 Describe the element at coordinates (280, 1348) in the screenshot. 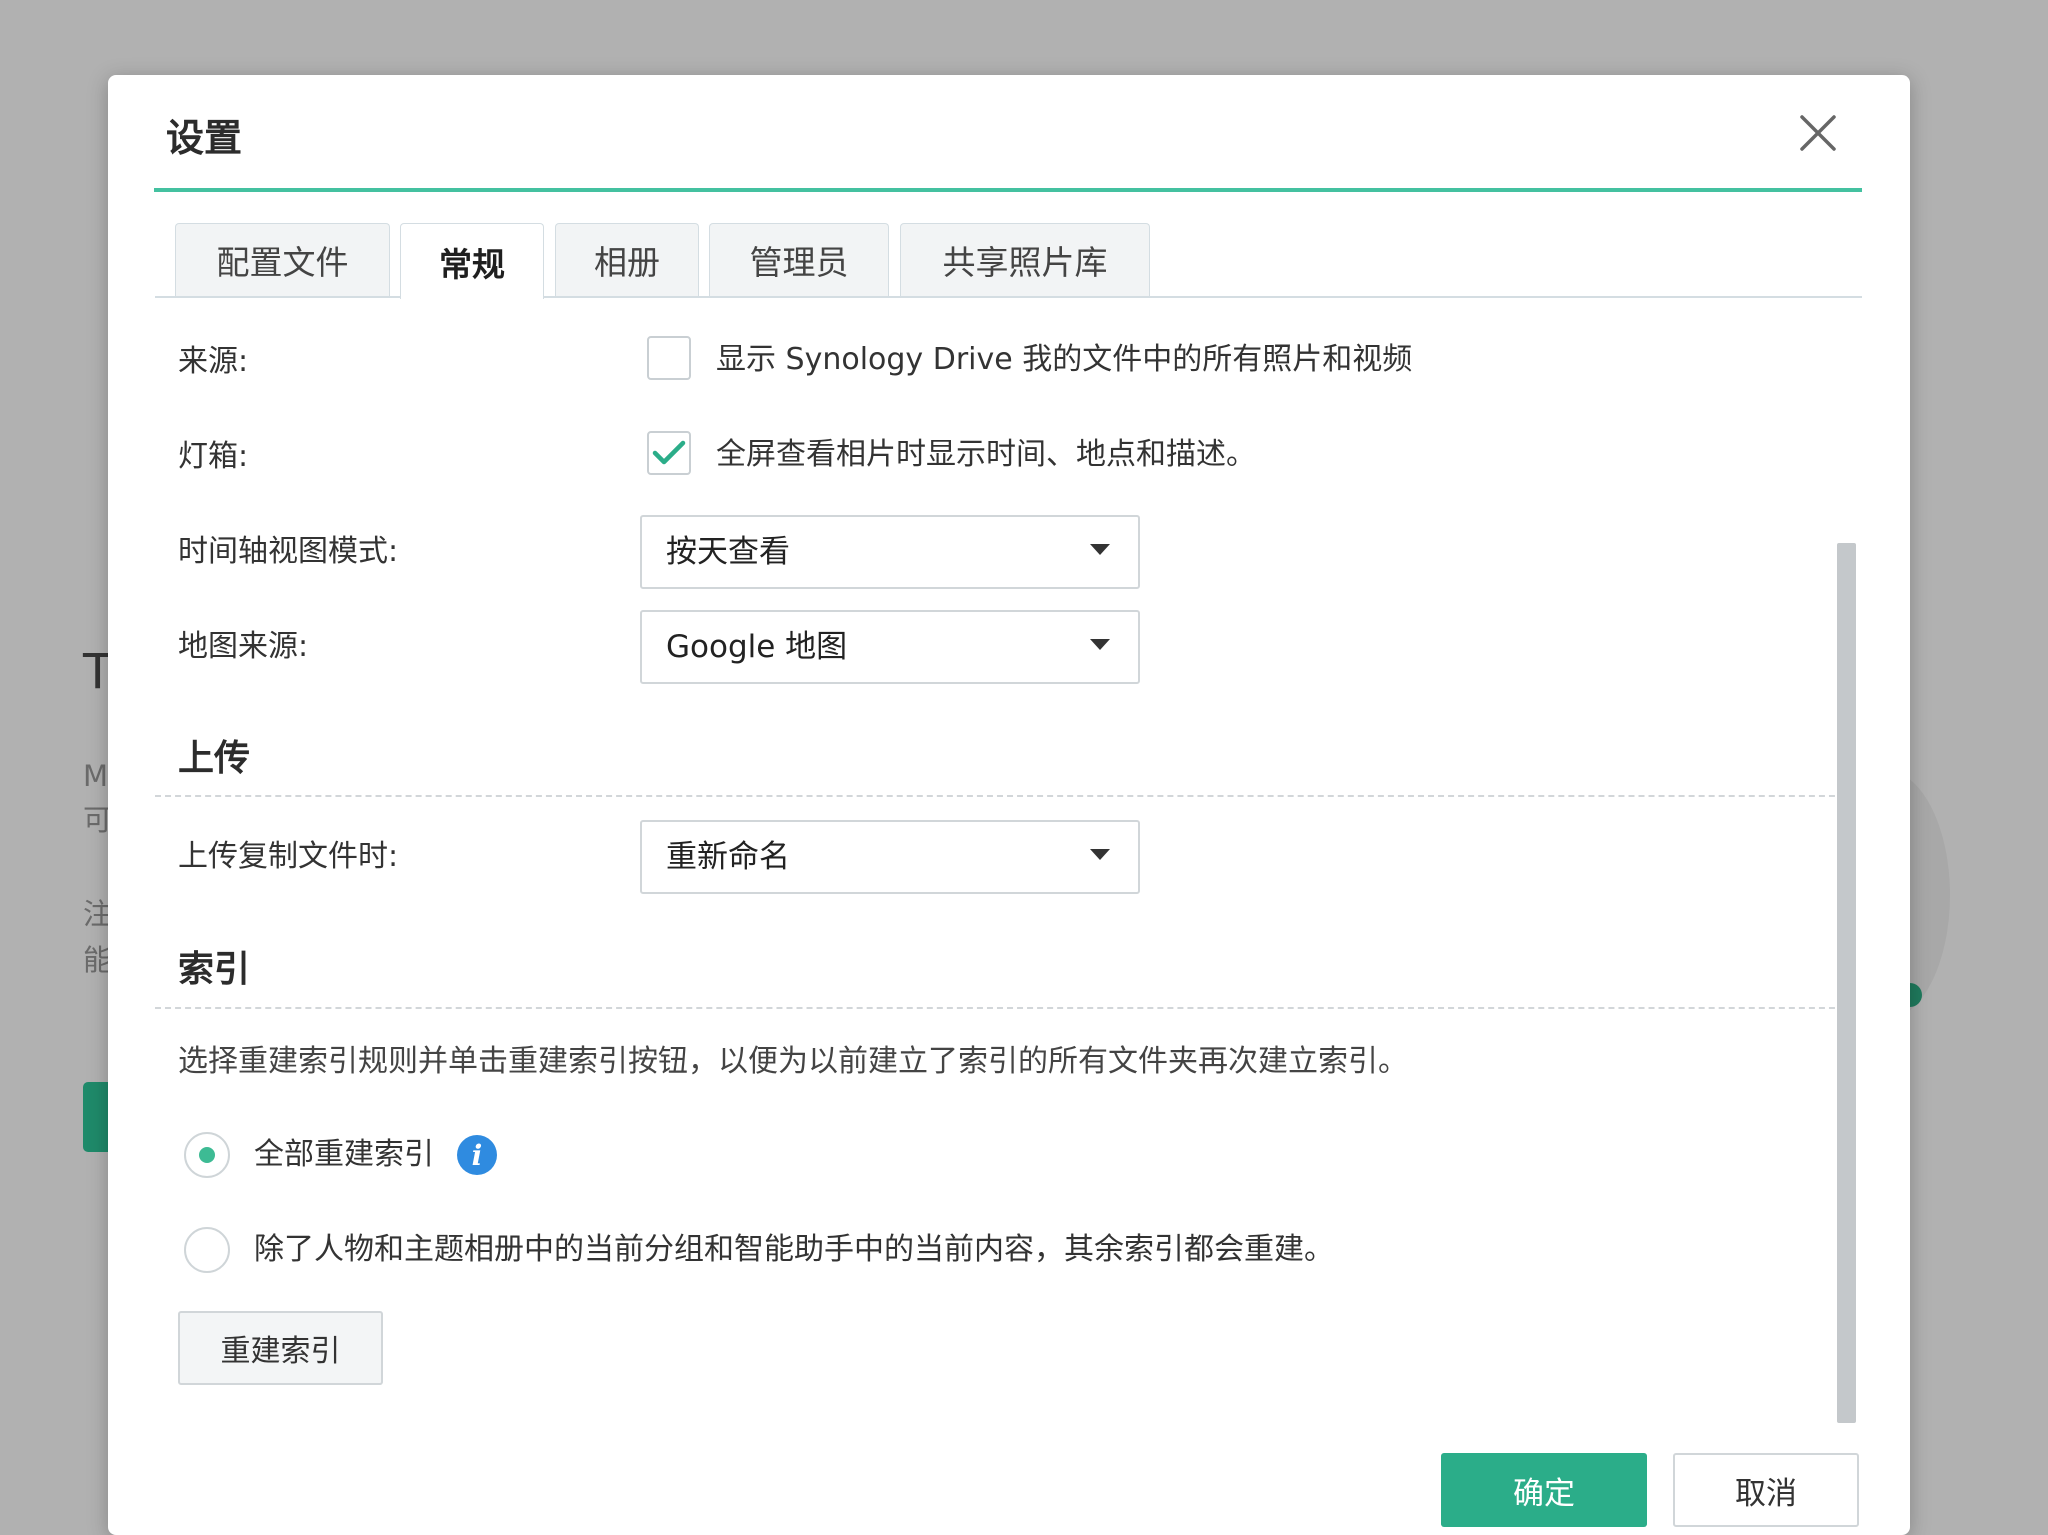

I see `rebuild-index-button: 重建索引` at that location.